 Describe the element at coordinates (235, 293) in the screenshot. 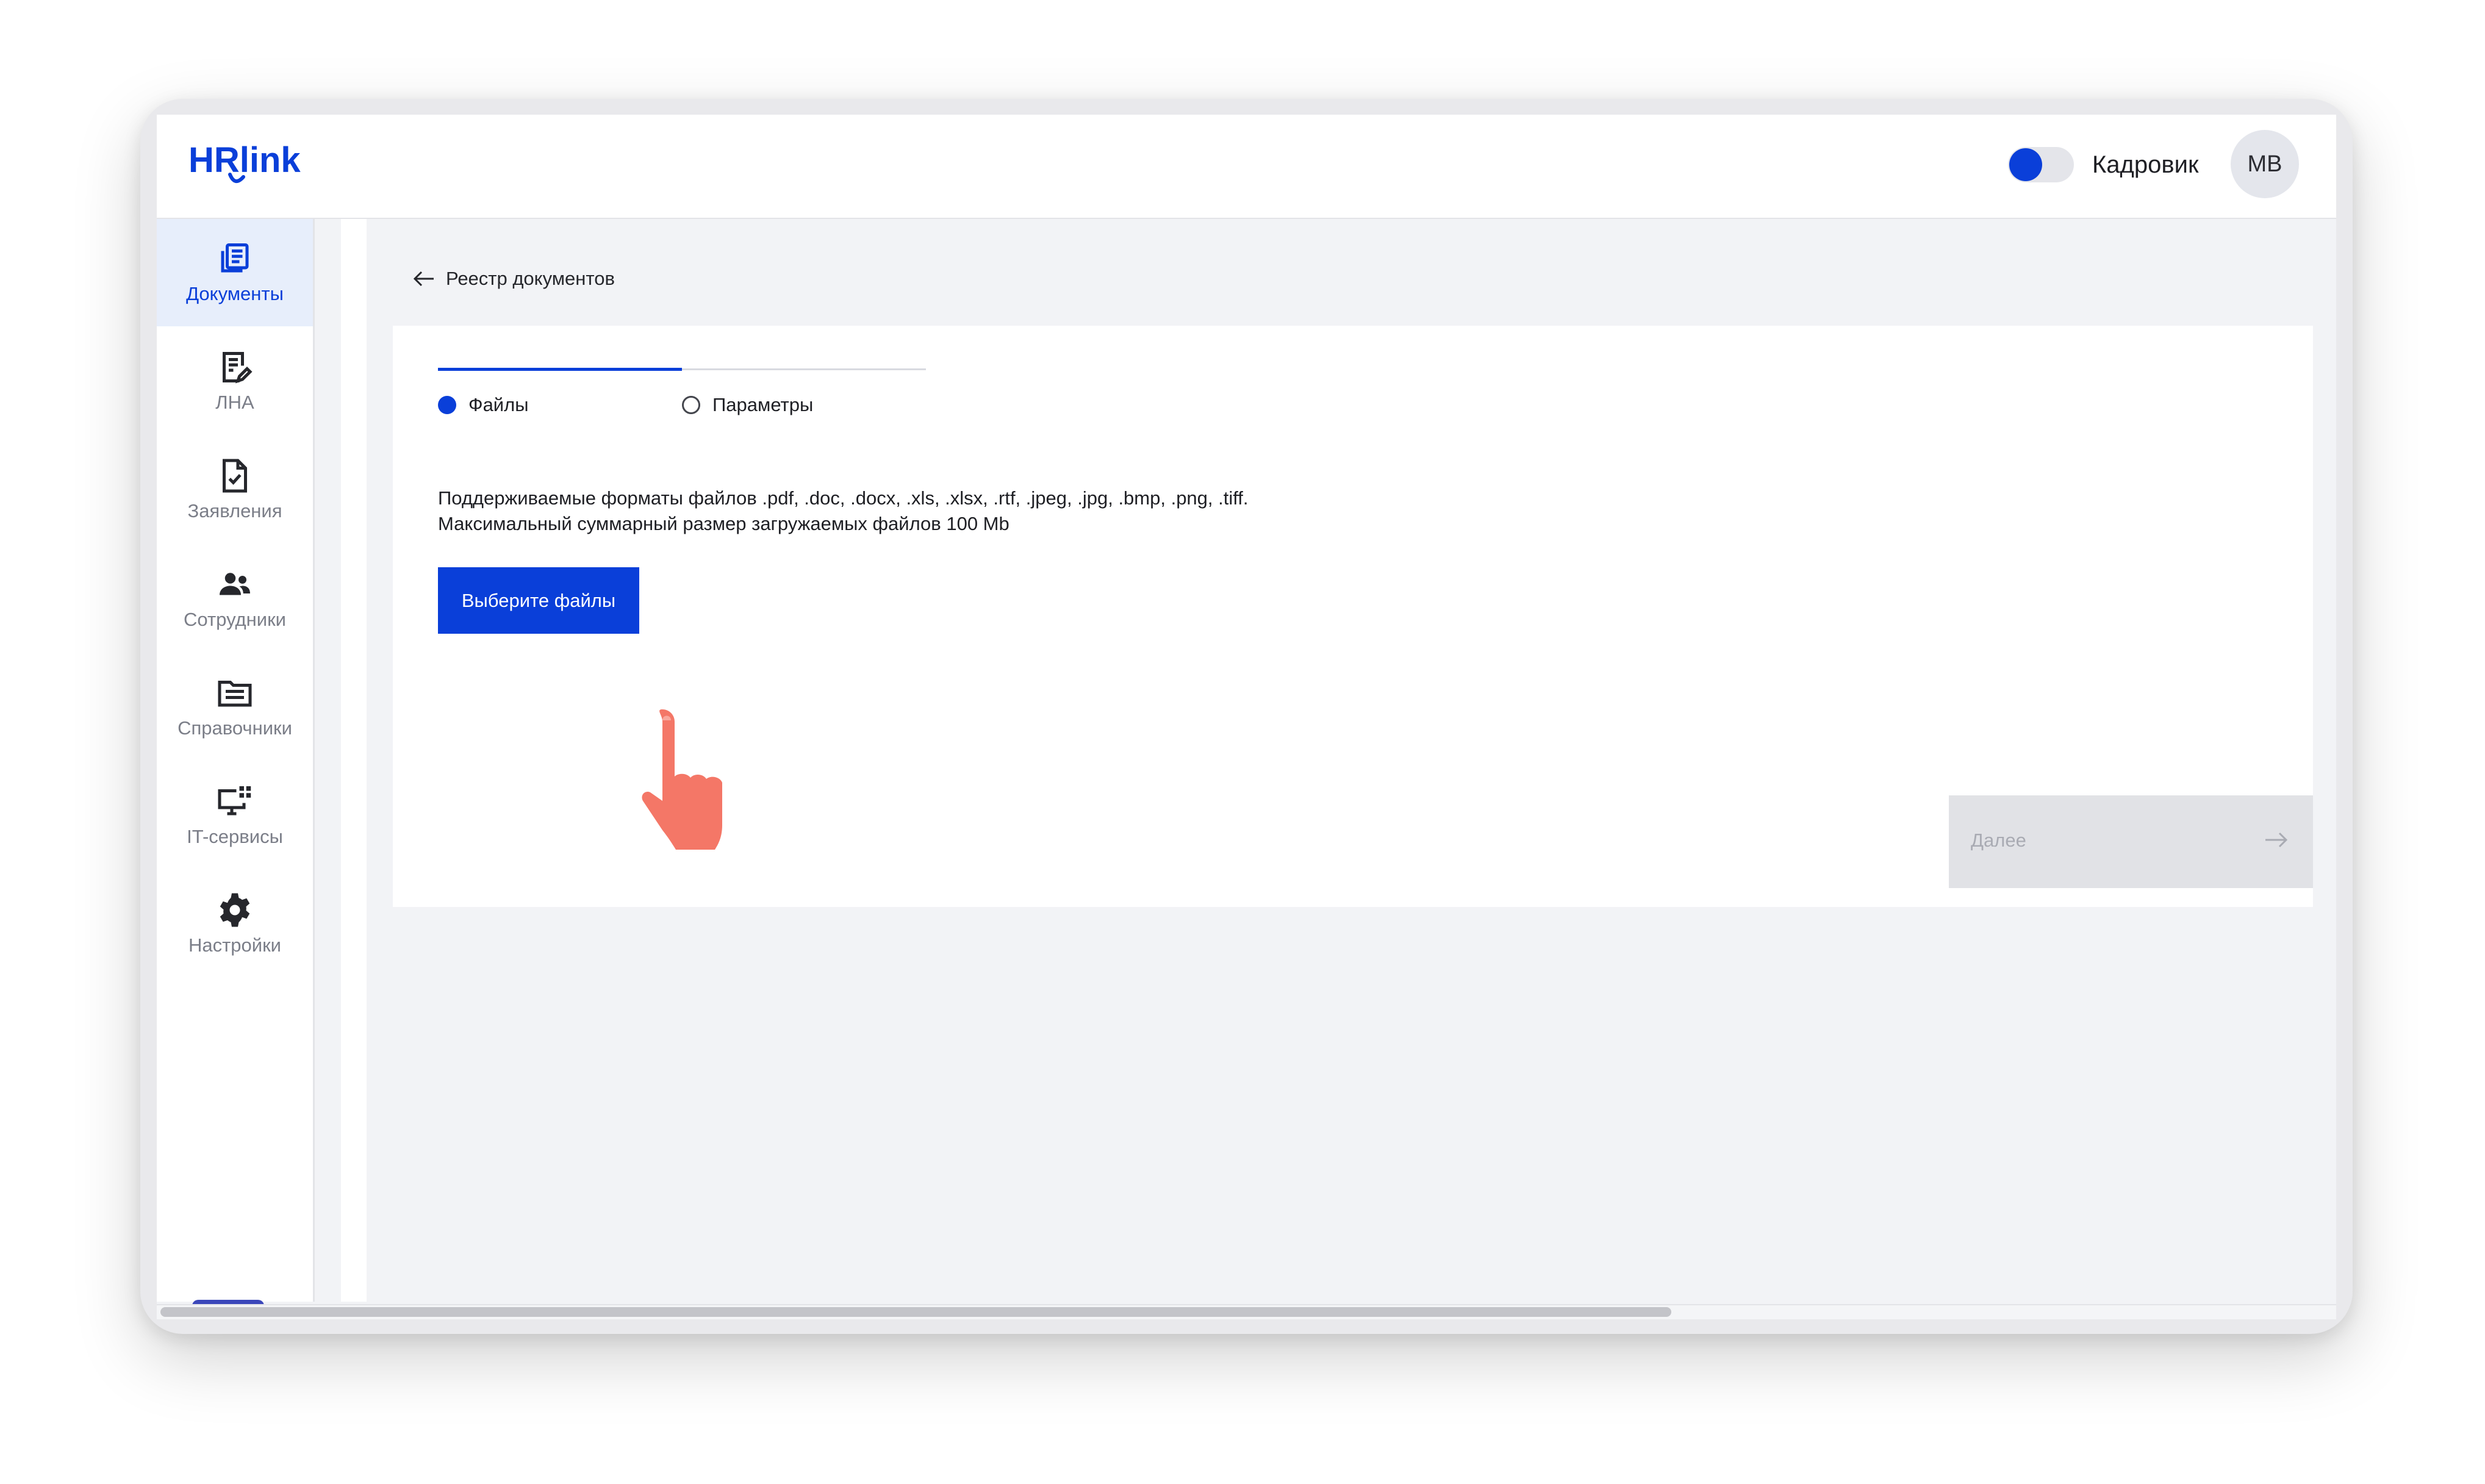

I see `sidebar-item-label: Документы` at that location.